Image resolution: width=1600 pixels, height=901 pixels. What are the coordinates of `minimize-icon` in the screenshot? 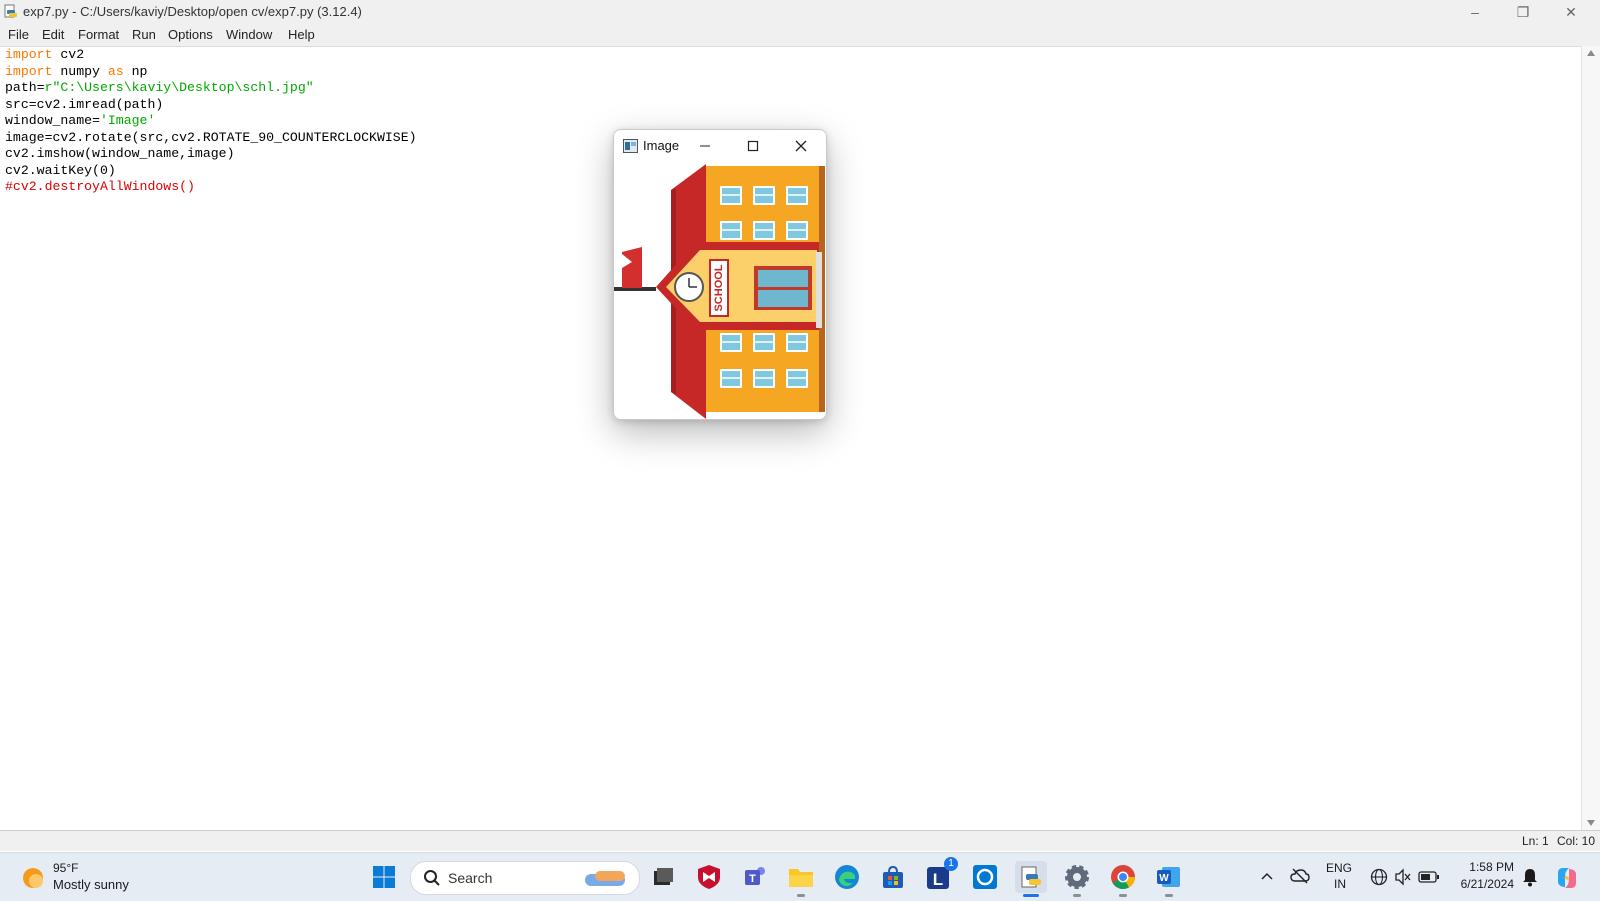 It's located at (705, 146).